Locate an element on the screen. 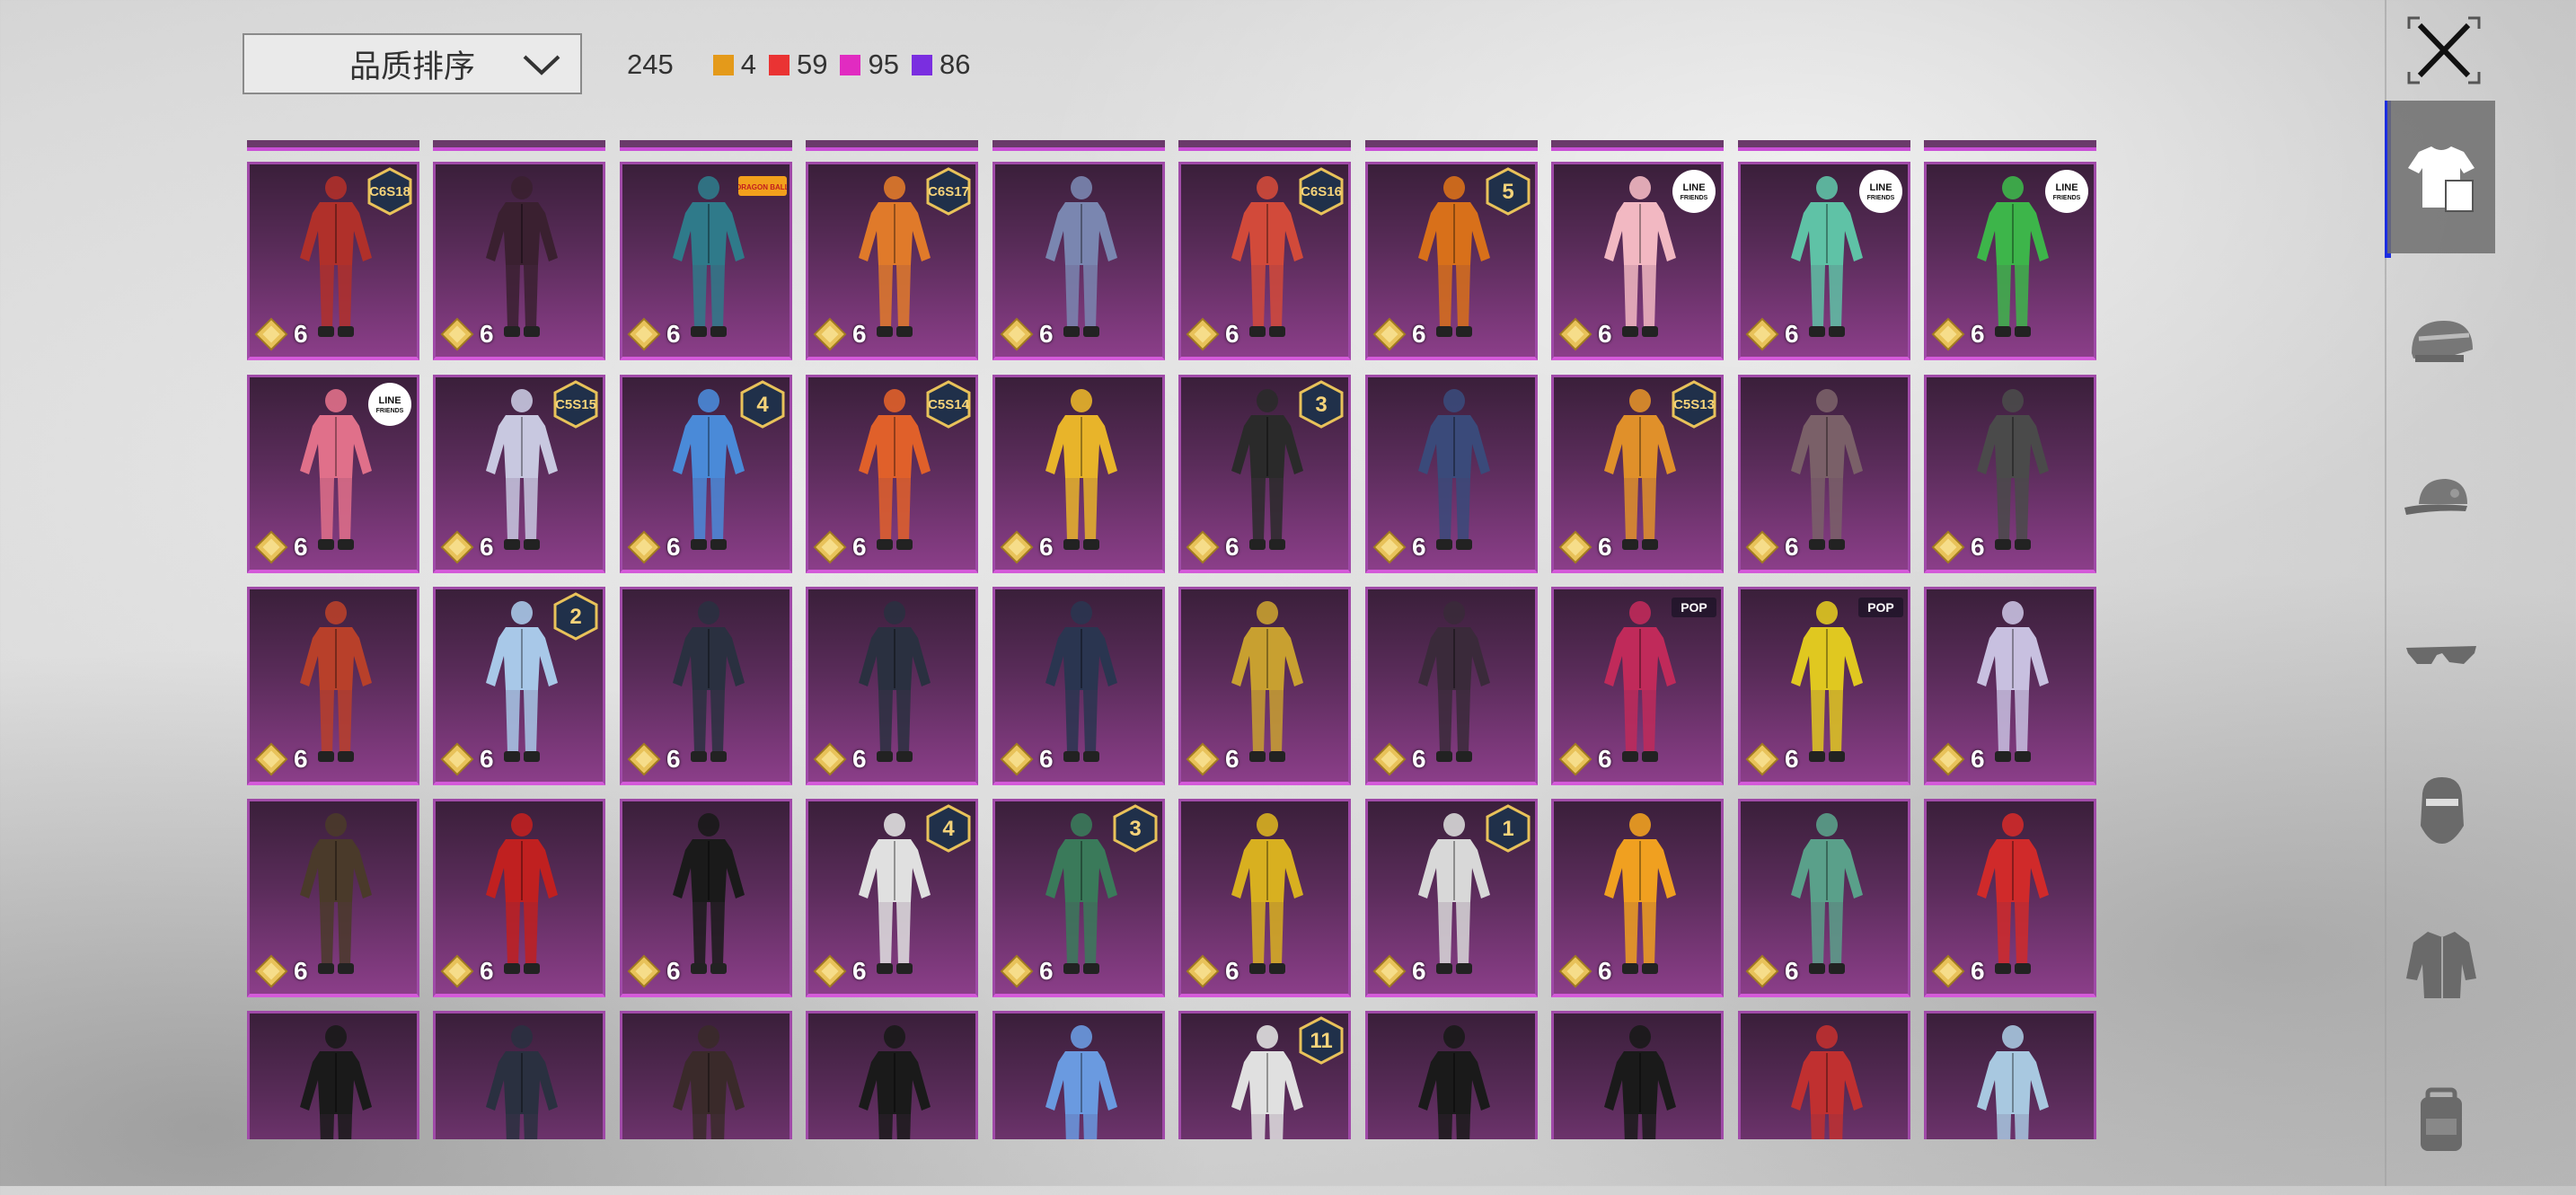  svg-text: POP is located at coordinates (1880, 607).